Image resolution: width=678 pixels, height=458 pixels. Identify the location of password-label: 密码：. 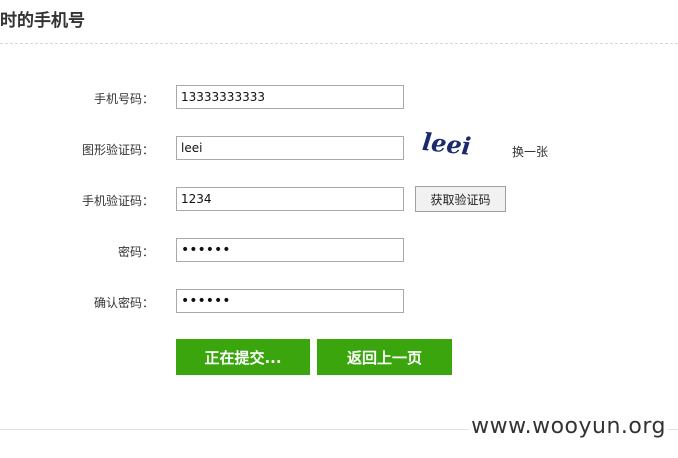
(135, 252).